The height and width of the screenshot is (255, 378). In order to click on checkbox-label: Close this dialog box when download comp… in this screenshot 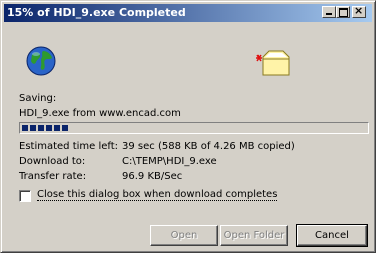, I will do `click(157, 195)`.